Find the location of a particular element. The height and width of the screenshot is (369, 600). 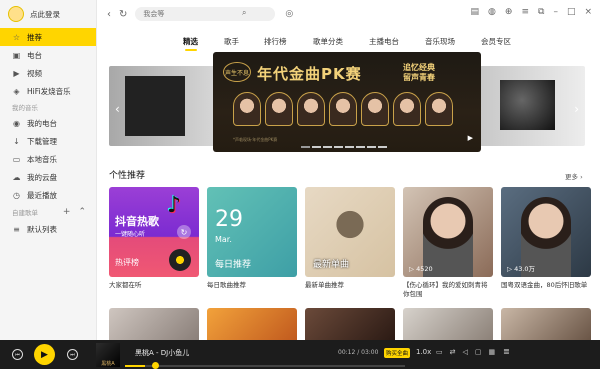

sidebar-item-recent: ◷ 最近播放 is located at coordinates (48, 195).